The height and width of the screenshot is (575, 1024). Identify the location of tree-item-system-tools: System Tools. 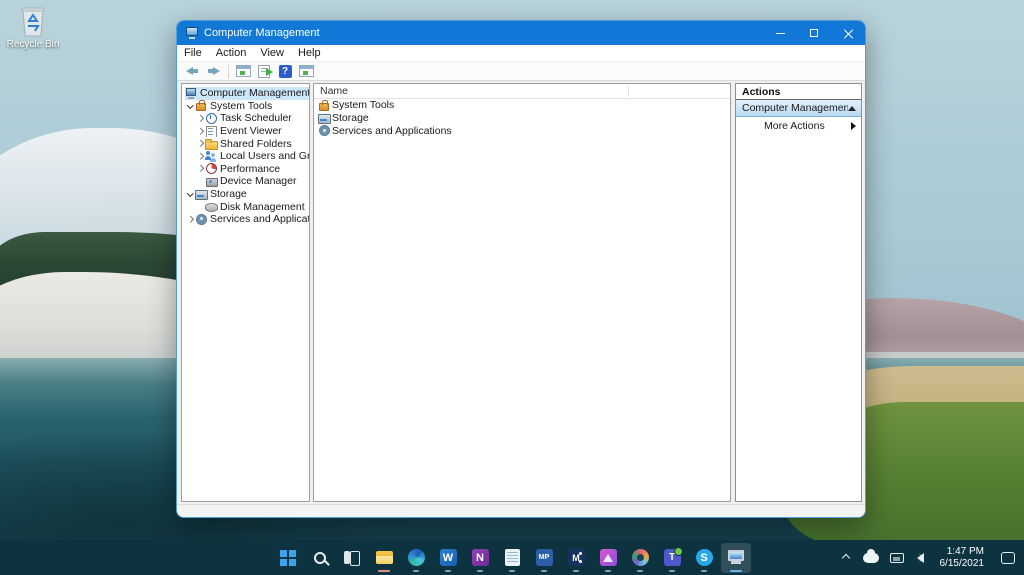
(245, 106).